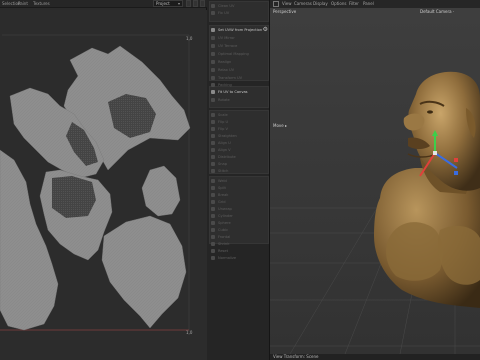  Describe the element at coordinates (239, 129) in the screenshot. I see `tool-item-14: Flip V` at that location.